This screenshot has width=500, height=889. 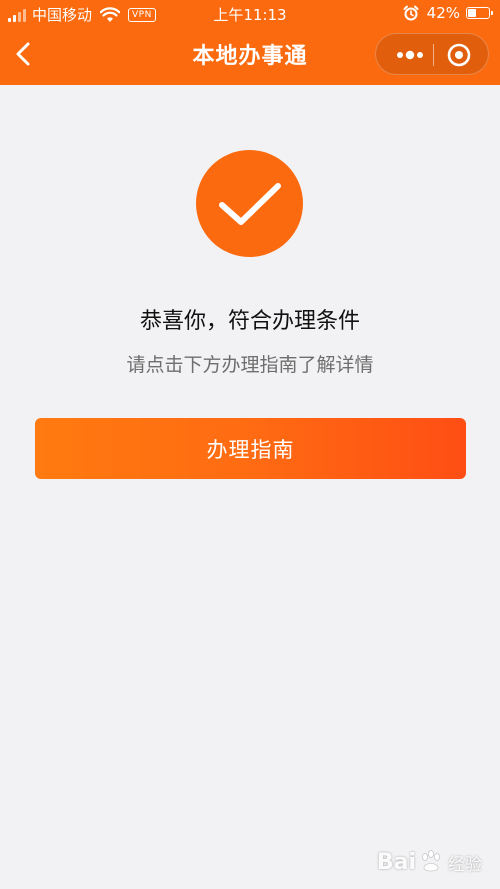 What do you see at coordinates (479, 13) in the screenshot?
I see `battery-icon` at bounding box center [479, 13].